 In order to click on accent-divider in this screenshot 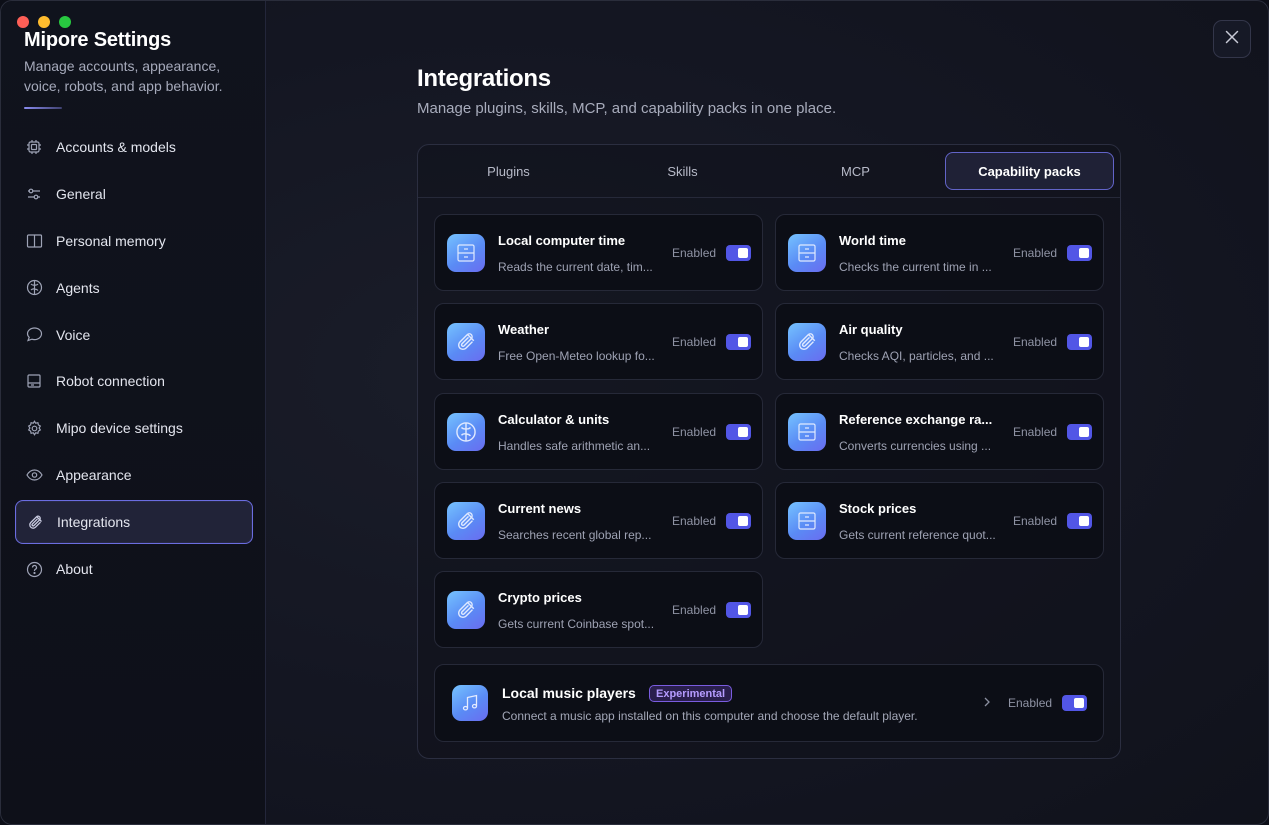, I will do `click(43, 108)`.